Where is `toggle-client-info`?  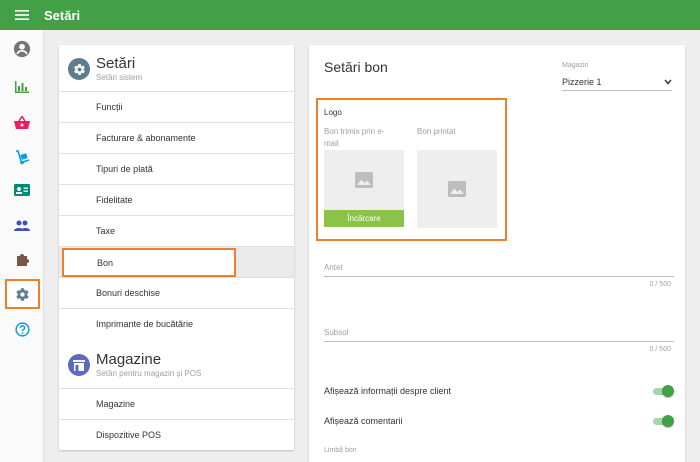 toggle-client-info is located at coordinates (663, 391).